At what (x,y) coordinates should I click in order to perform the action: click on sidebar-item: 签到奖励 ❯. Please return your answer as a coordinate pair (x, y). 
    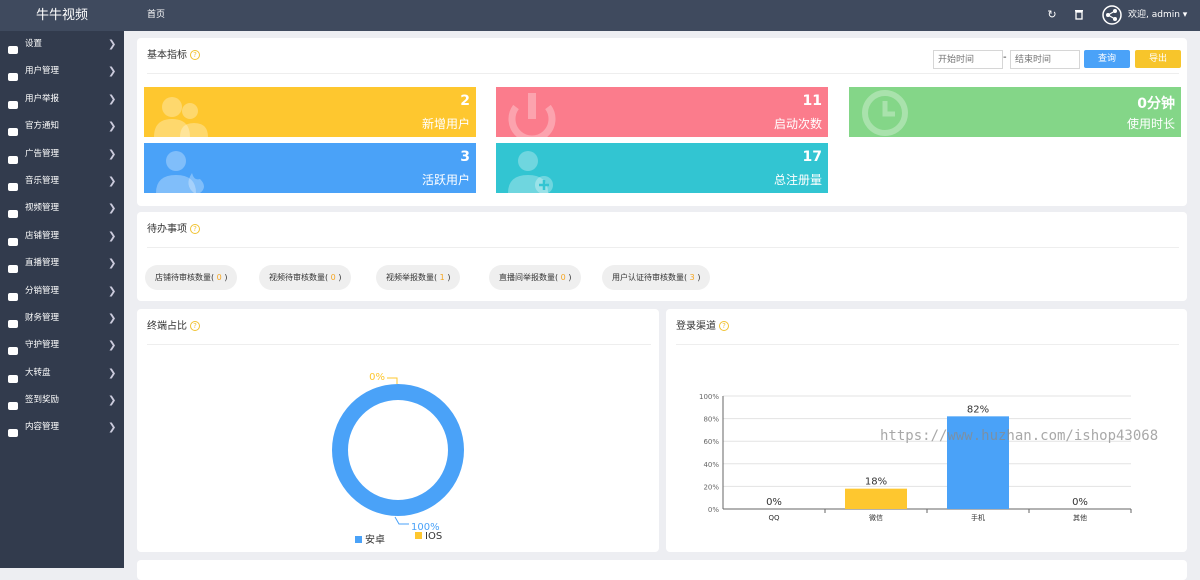
    Looking at the image, I should click on (62, 400).